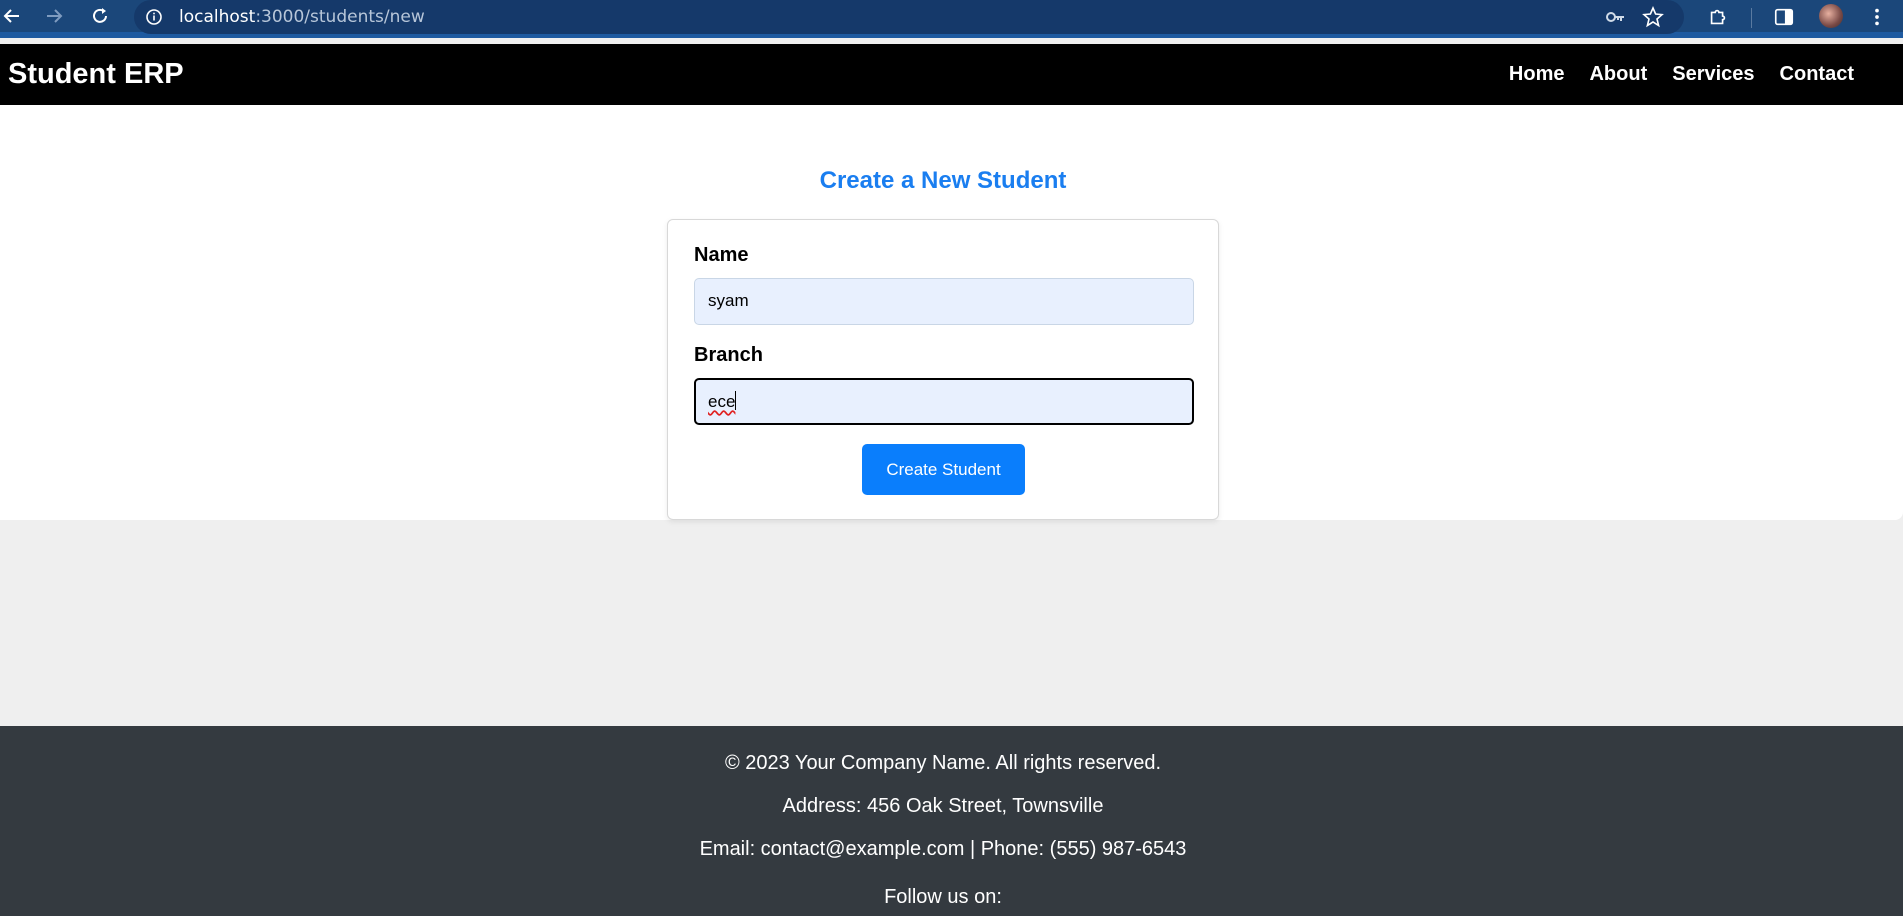 Image resolution: width=1903 pixels, height=916 pixels. What do you see at coordinates (943, 469) in the screenshot?
I see `create-student-button: Create Student` at bounding box center [943, 469].